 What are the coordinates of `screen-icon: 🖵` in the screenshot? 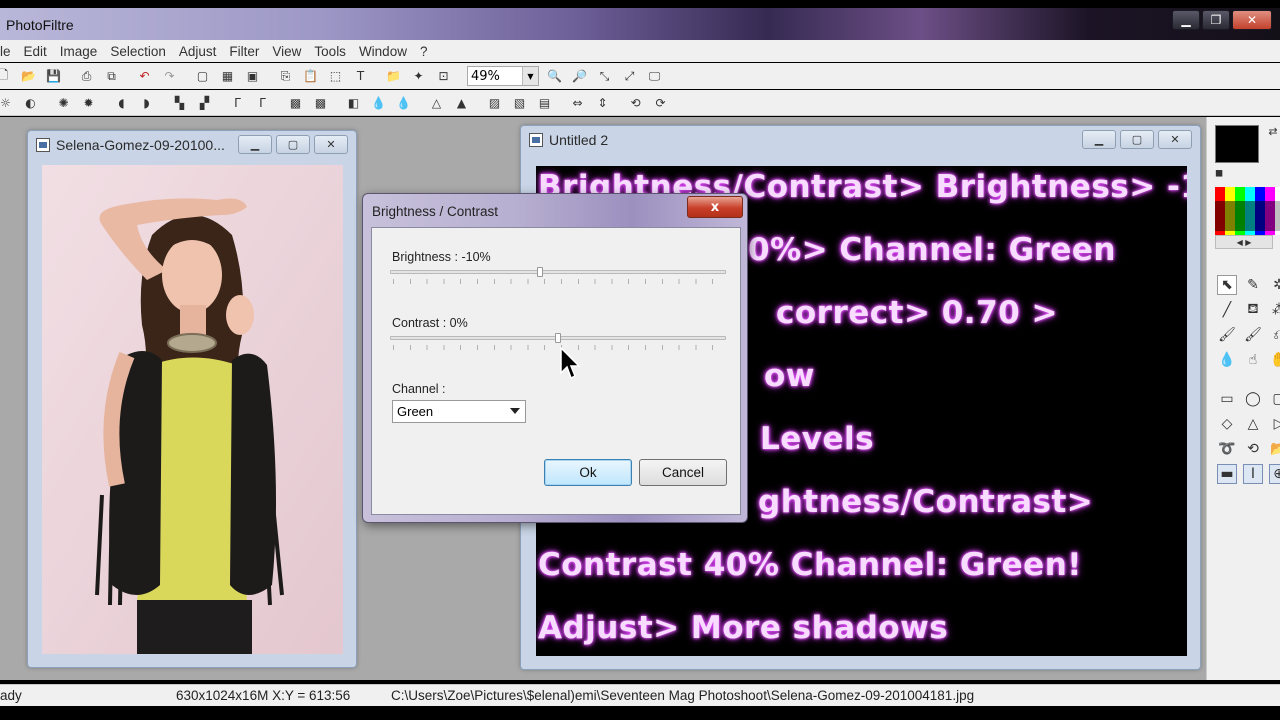 It's located at (654, 76).